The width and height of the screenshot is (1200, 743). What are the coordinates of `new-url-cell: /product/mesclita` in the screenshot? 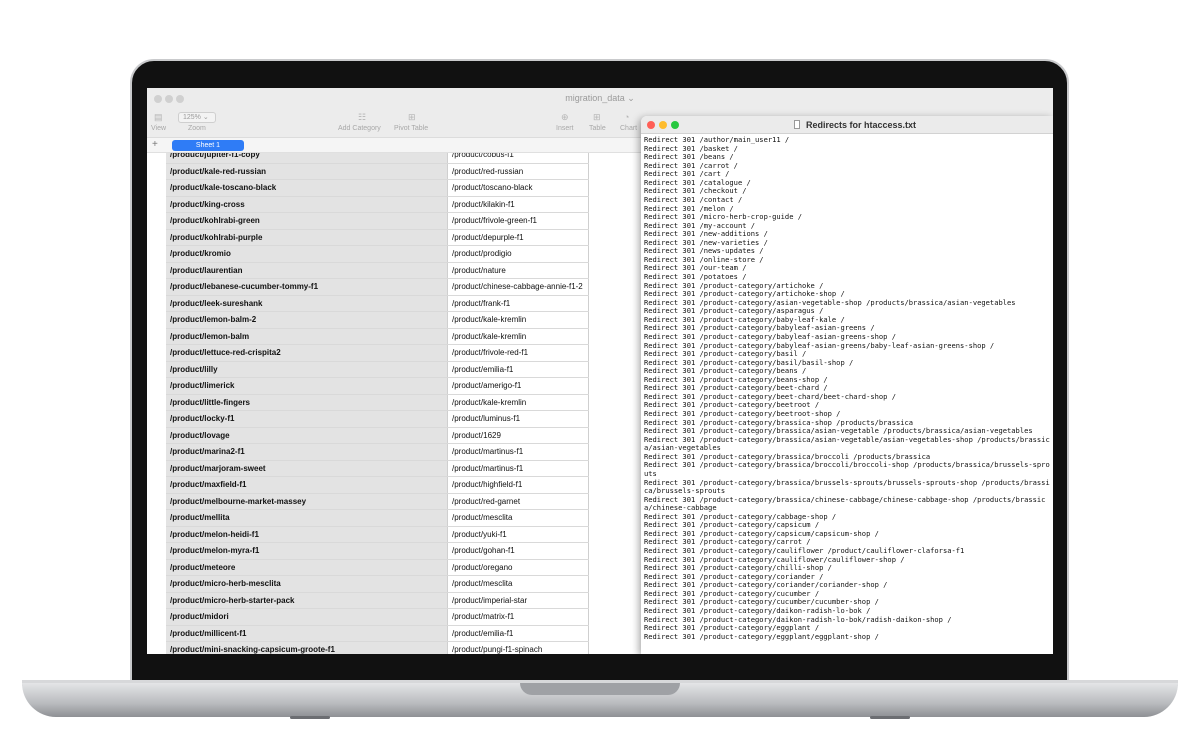 It's located at (518, 584).